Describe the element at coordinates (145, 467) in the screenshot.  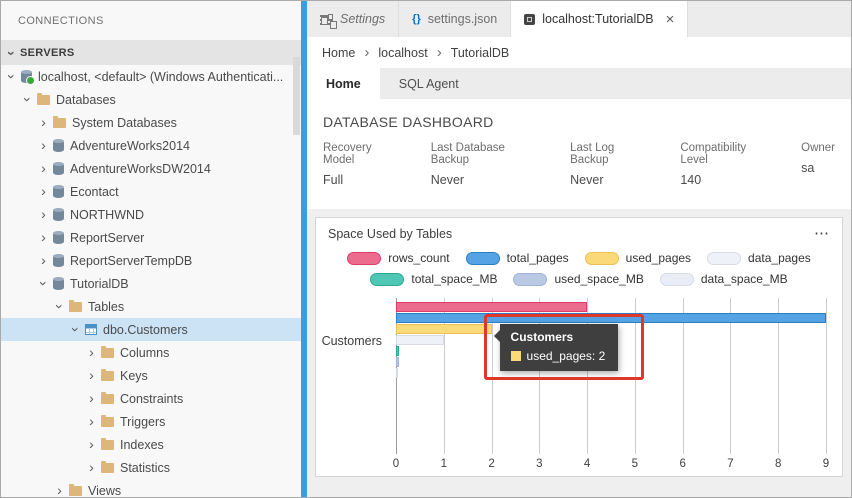
I see `tree-item-label: Statistics` at that location.